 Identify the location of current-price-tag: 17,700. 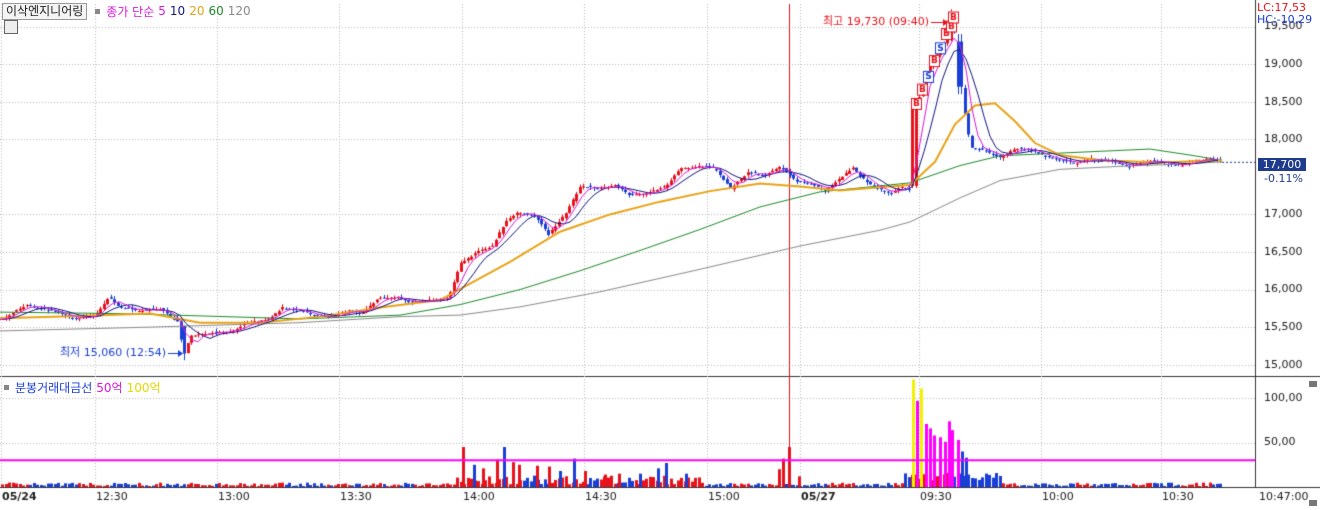
(1282, 164).